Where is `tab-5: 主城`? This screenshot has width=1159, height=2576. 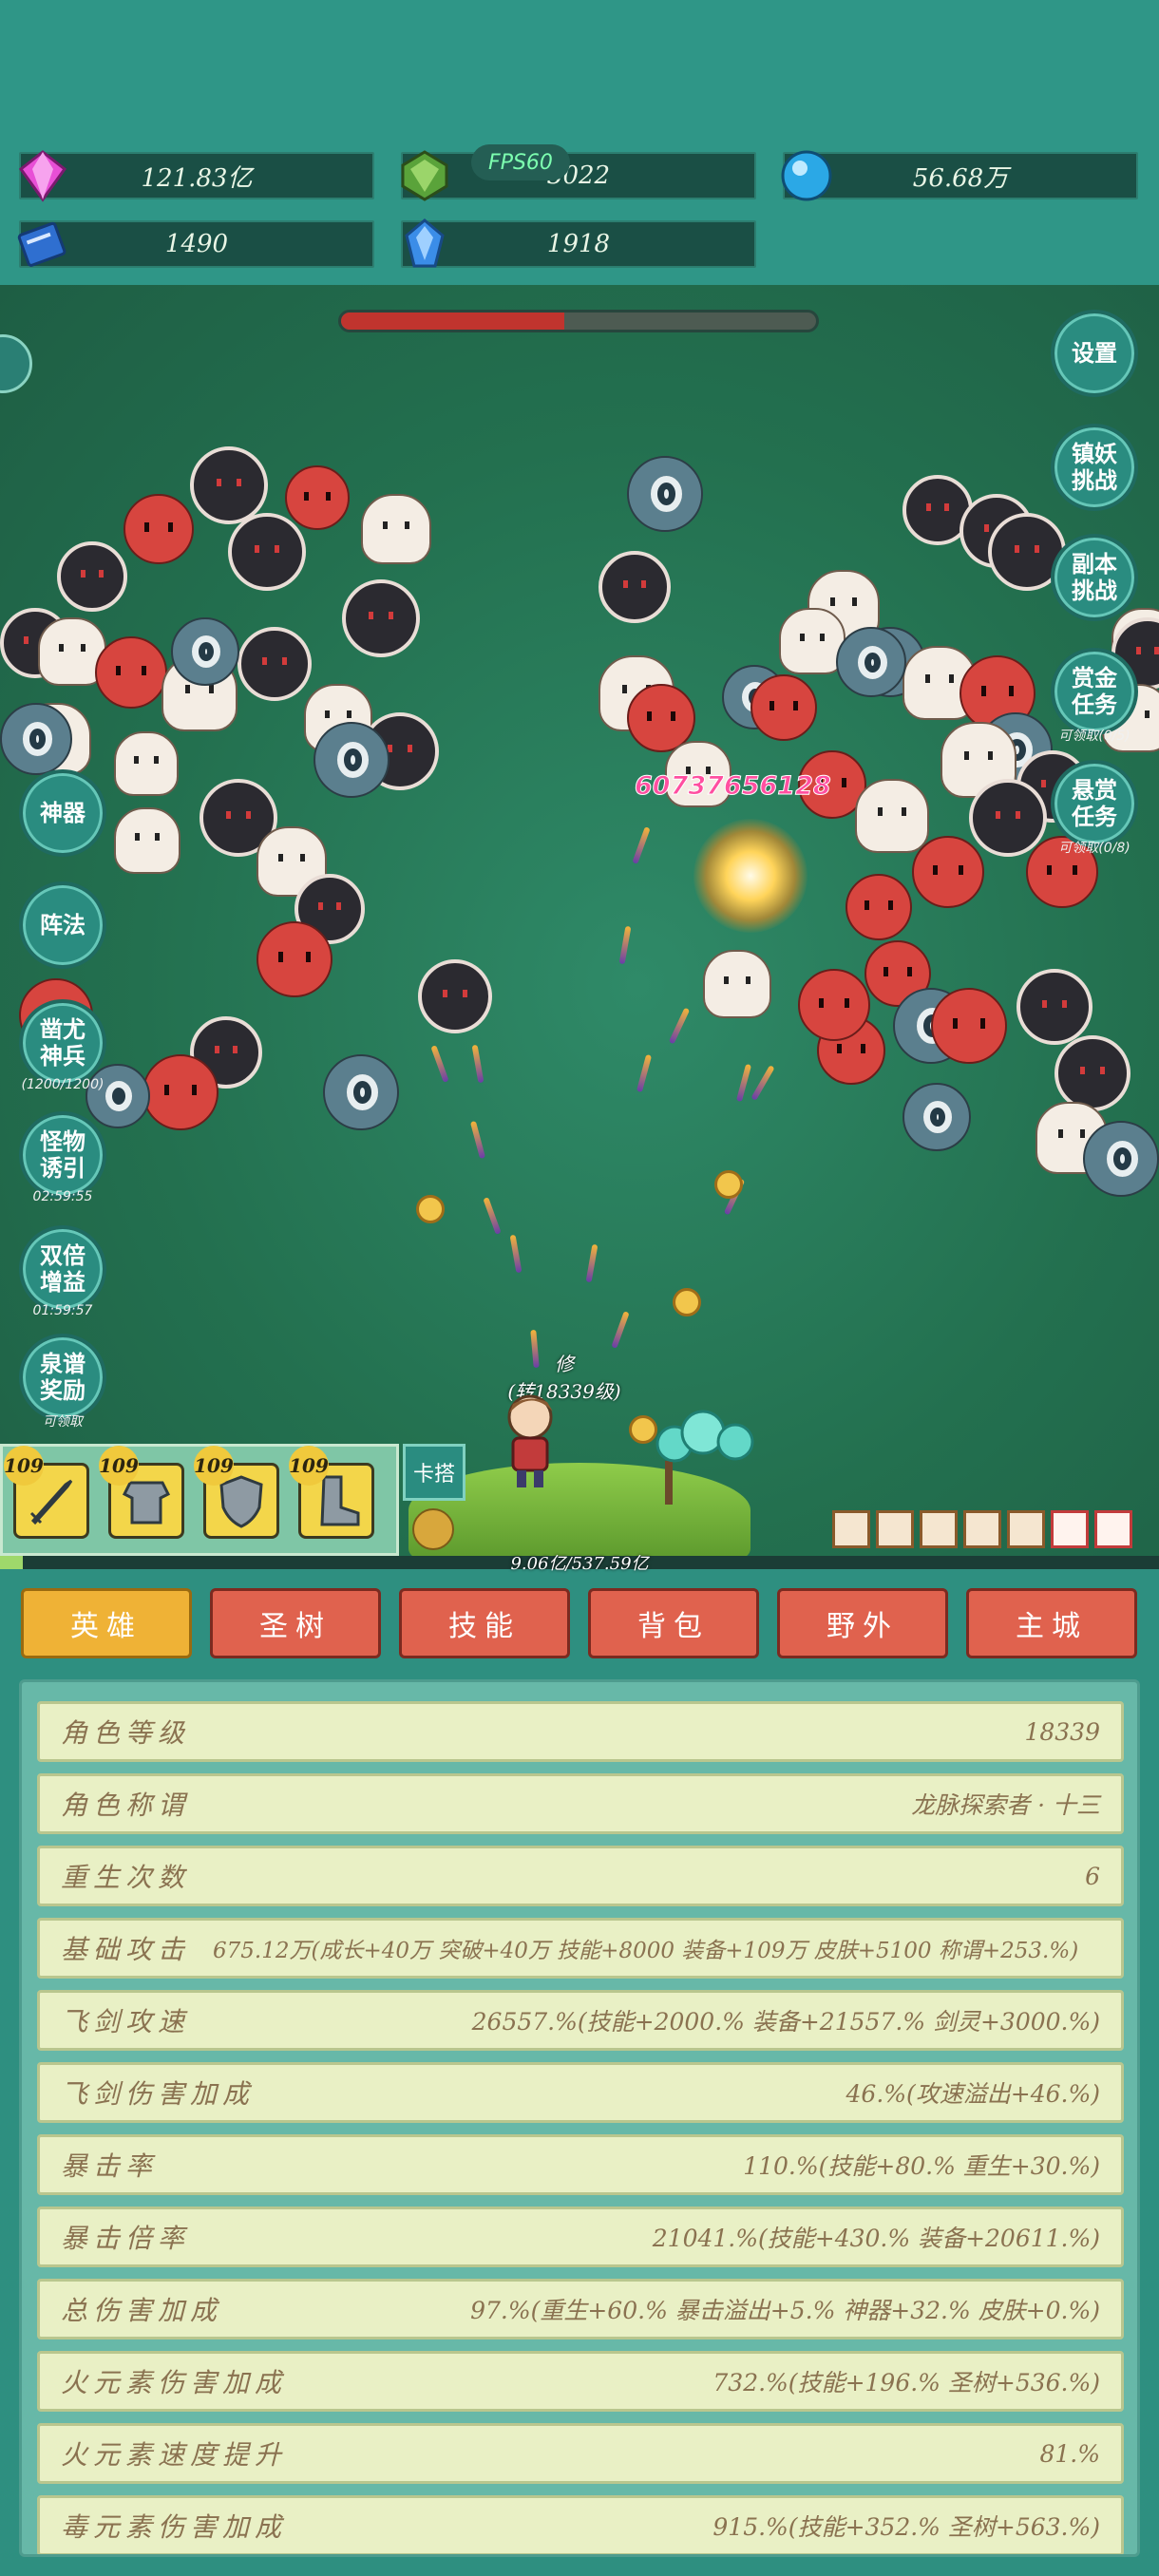
tab-5: 主城 is located at coordinates (1051, 1623).